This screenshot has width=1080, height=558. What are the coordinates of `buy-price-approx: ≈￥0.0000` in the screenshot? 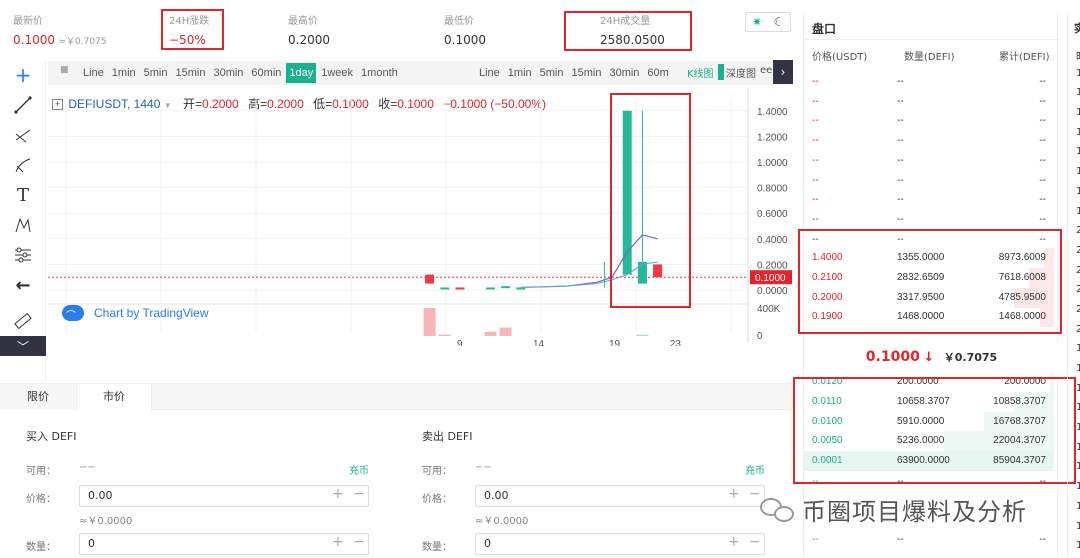 It's located at (106, 521).